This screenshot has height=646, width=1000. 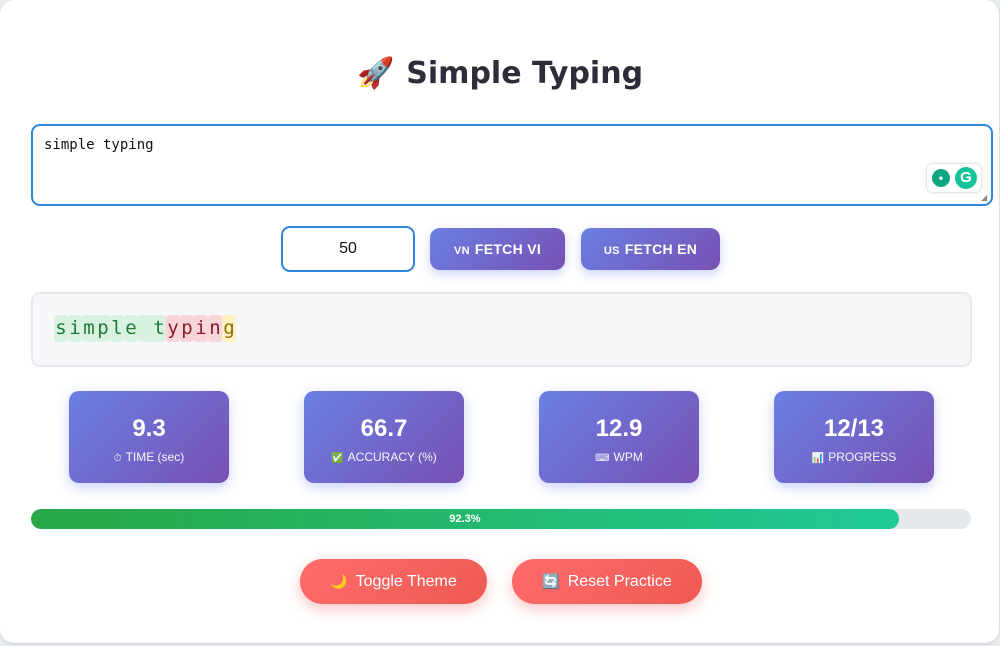 I want to click on stat-value: 12/13, so click(x=854, y=428).